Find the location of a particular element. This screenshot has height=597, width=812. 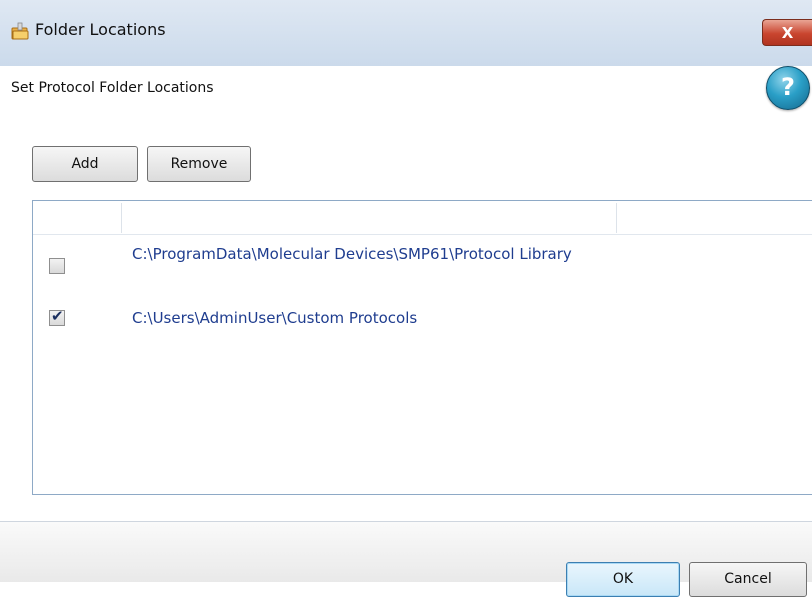

checkmark-icon: ✔ is located at coordinates (57, 316).